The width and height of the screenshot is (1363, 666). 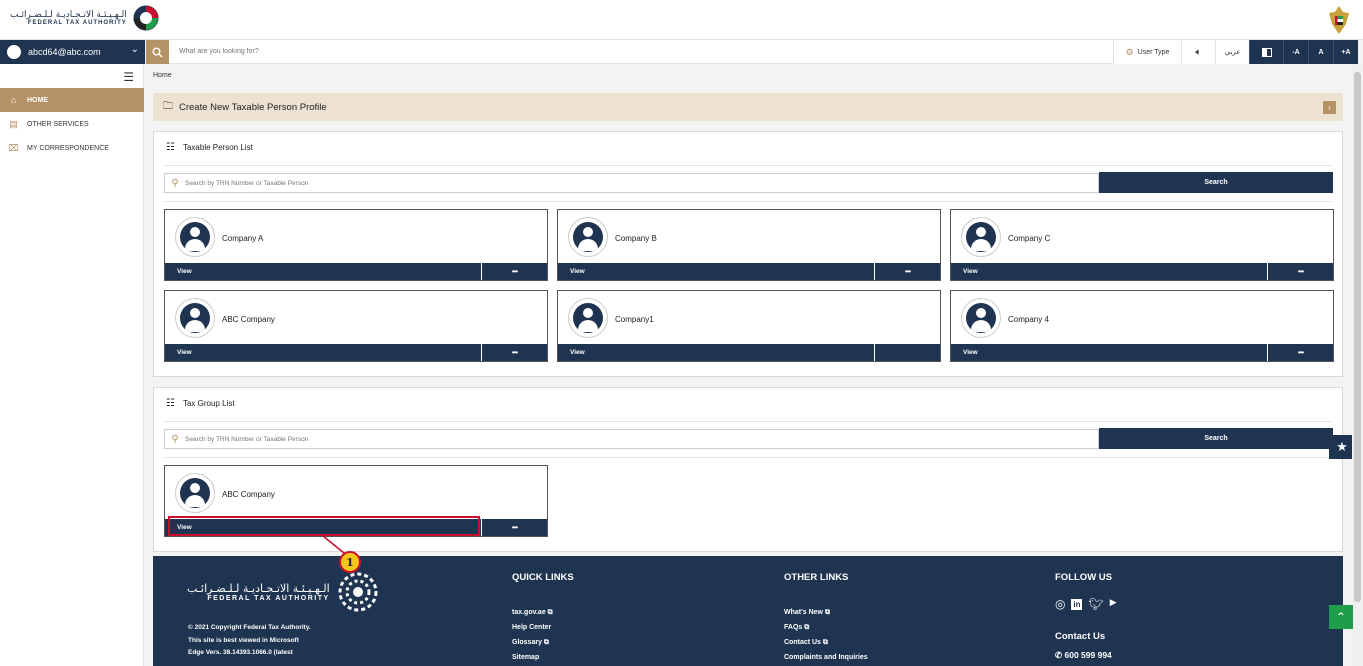 I want to click on browser-note-2: Edge Vers. 38.14393.1066.0 (latest, so click(x=240, y=652).